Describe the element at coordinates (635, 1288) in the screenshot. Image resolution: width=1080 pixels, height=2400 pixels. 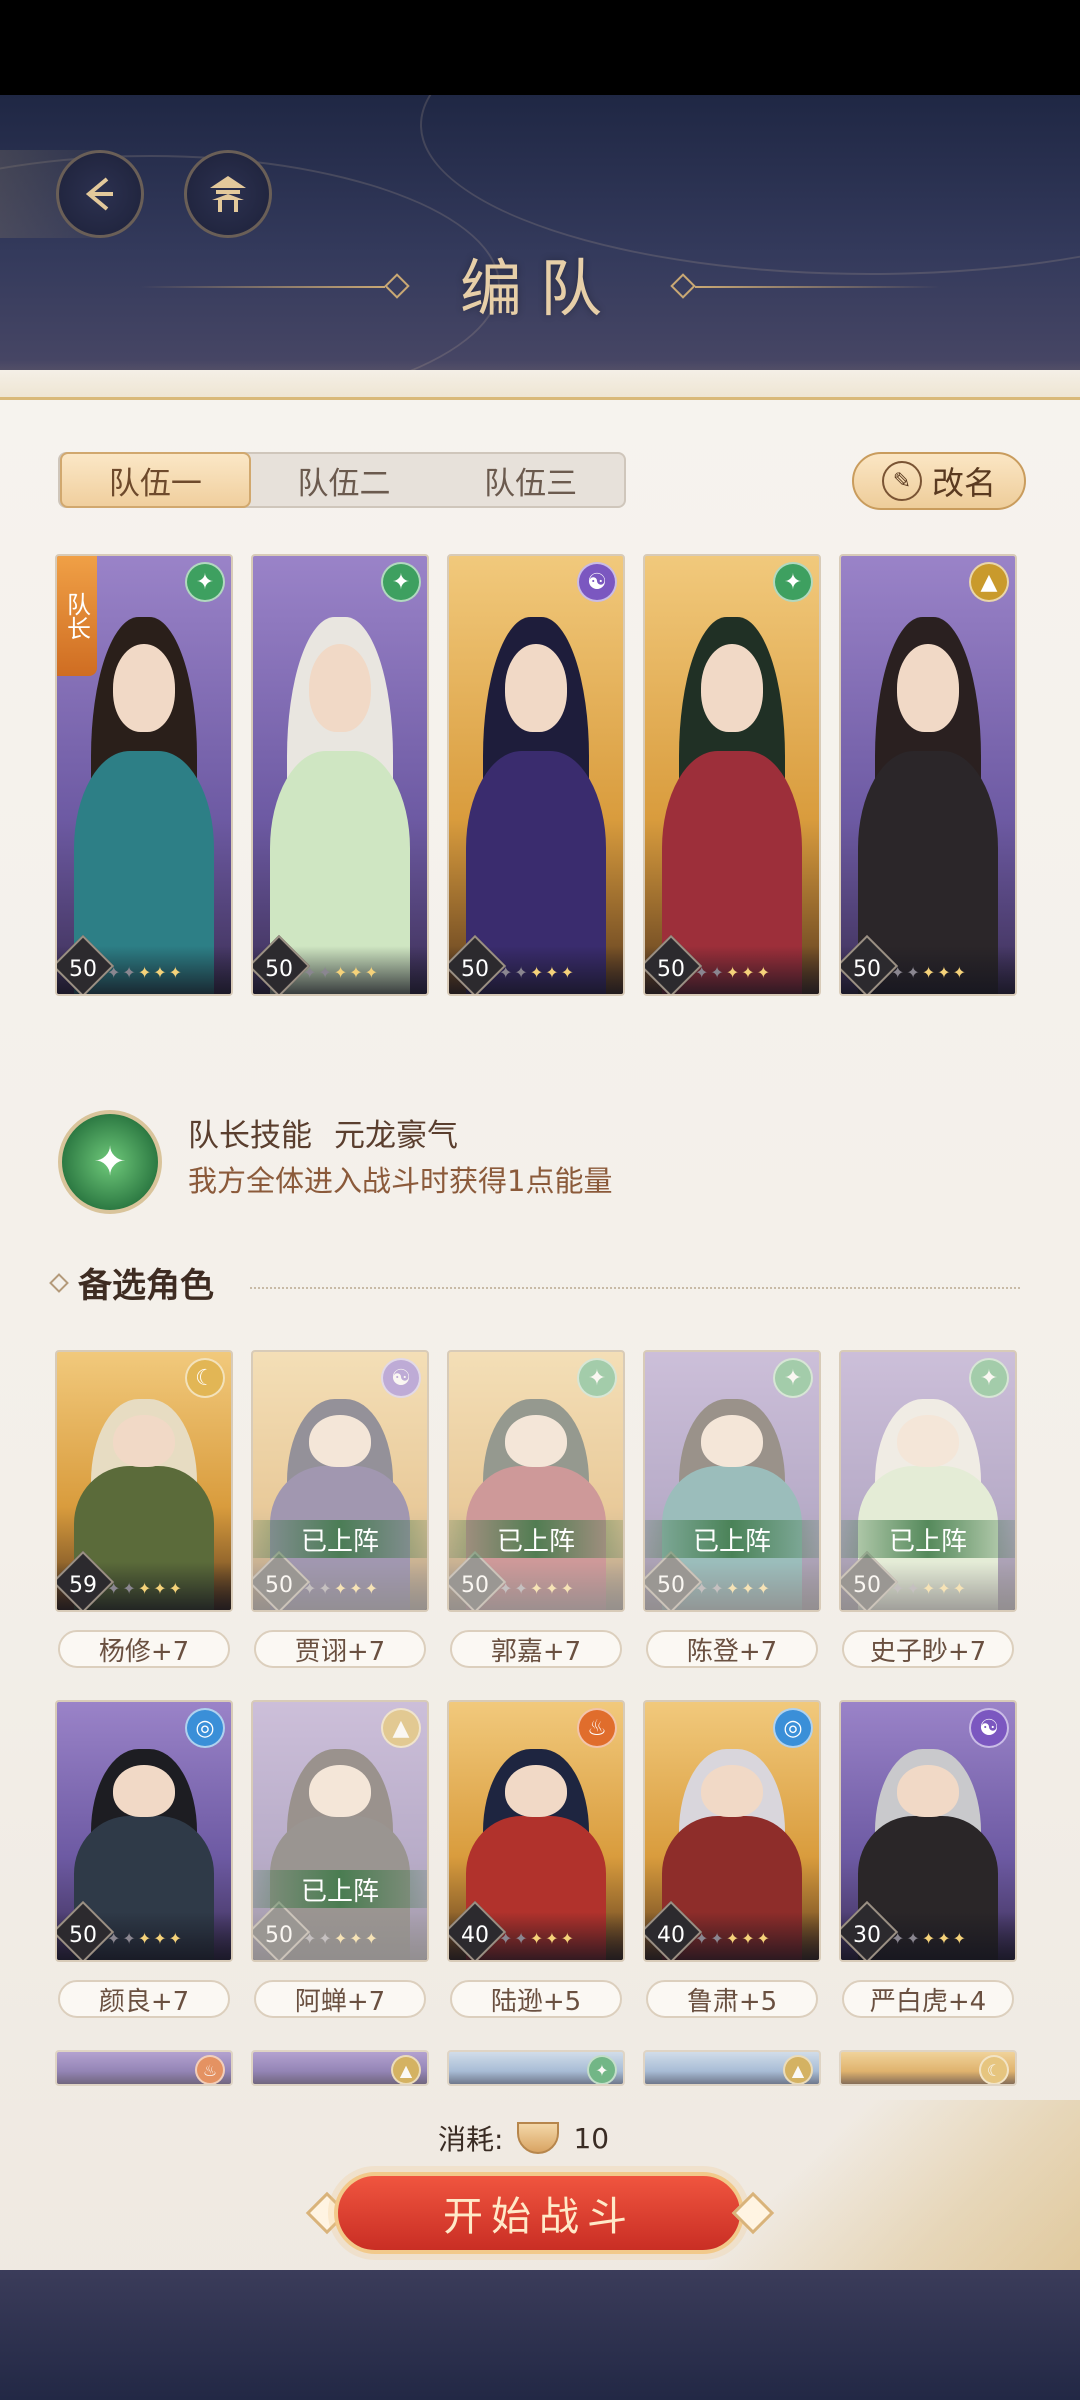
I see `section-divider` at that location.